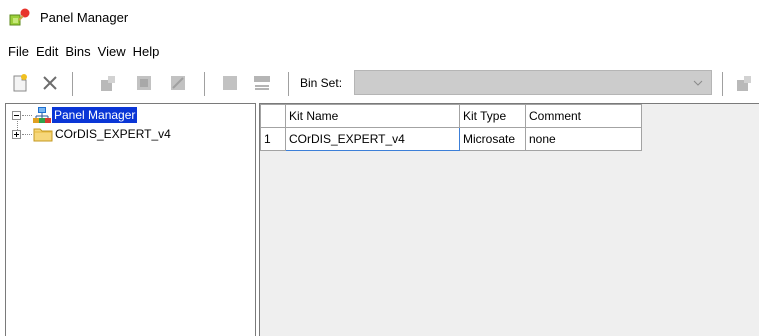 This screenshot has height=336, width=759. Describe the element at coordinates (16, 134) in the screenshot. I see `expand-toggle` at that location.